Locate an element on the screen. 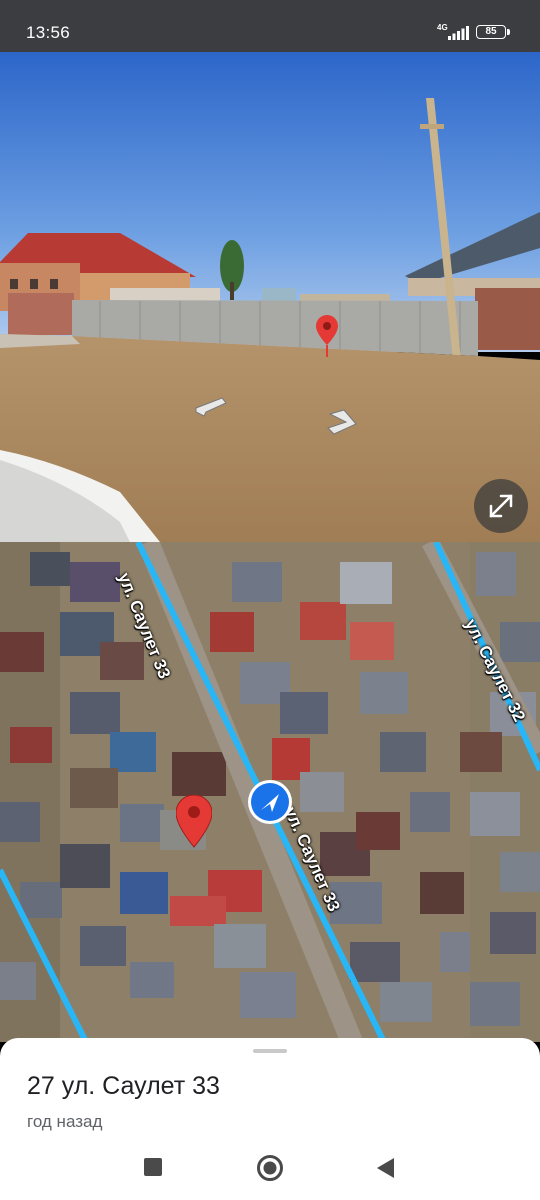  status-bar: 13:56 4G 85 is located at coordinates (270, 26).